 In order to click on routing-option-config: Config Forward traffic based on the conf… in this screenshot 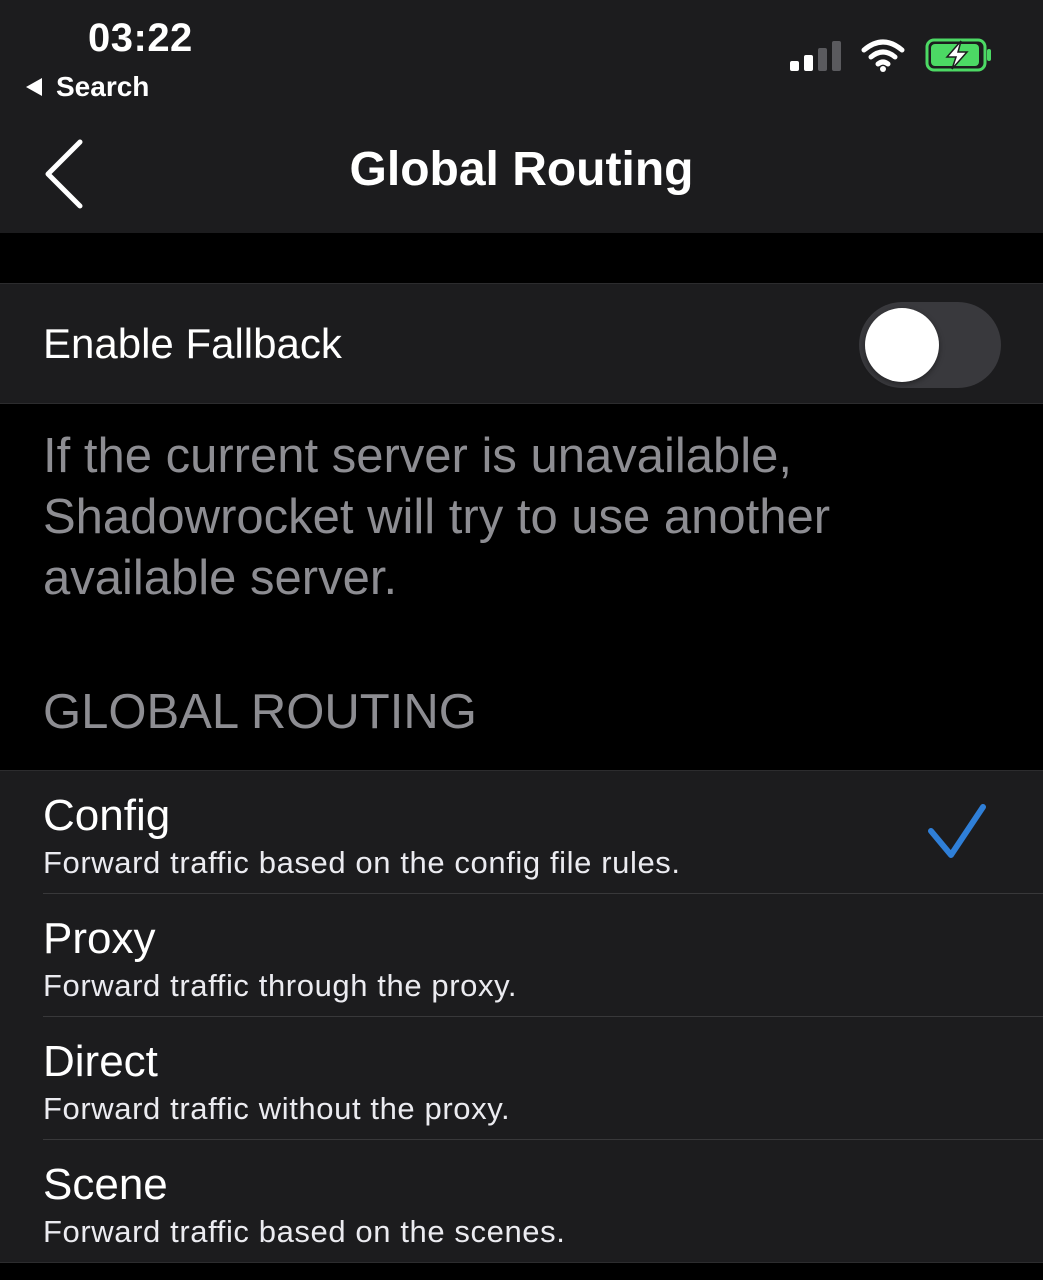, I will do `click(521, 832)`.